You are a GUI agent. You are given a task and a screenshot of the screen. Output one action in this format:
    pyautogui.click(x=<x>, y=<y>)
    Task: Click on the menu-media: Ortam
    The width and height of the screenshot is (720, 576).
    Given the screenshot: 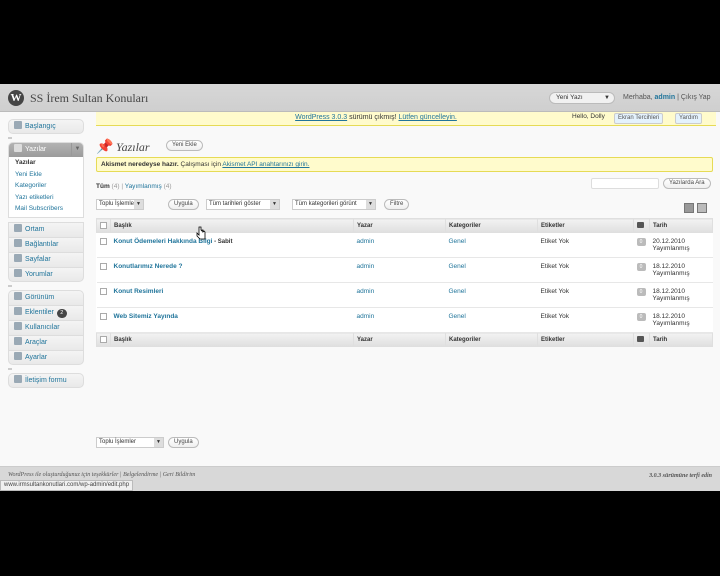 What is the action you would take?
    pyautogui.click(x=46, y=229)
    